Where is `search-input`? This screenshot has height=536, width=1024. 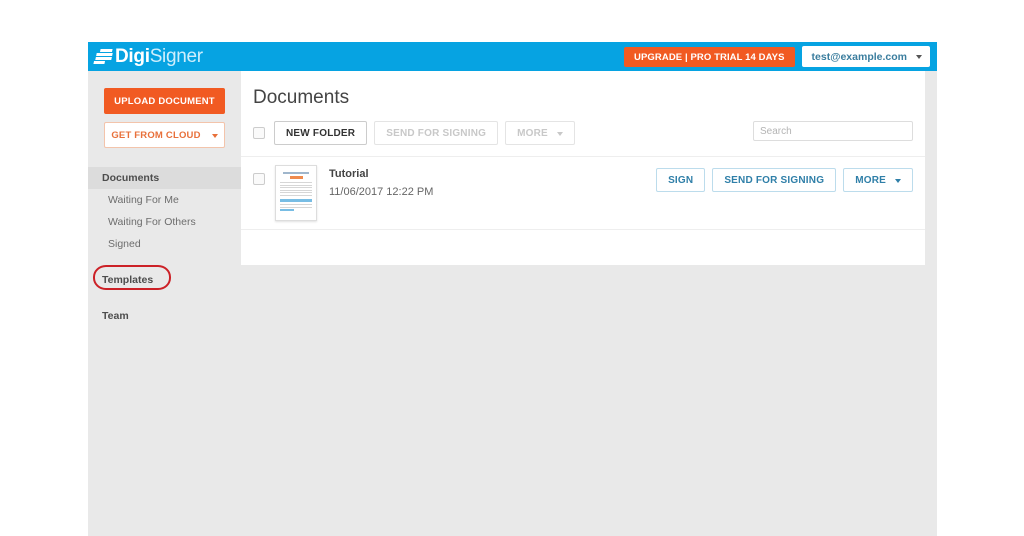 search-input is located at coordinates (833, 131).